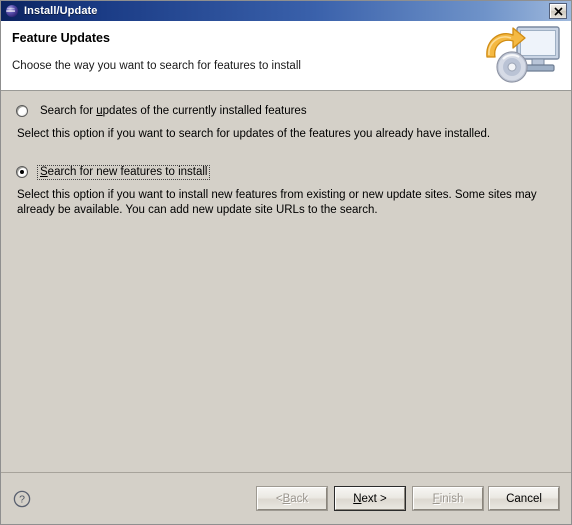 This screenshot has width=572, height=525. What do you see at coordinates (524, 498) in the screenshot?
I see `cancel-button: Cancel` at bounding box center [524, 498].